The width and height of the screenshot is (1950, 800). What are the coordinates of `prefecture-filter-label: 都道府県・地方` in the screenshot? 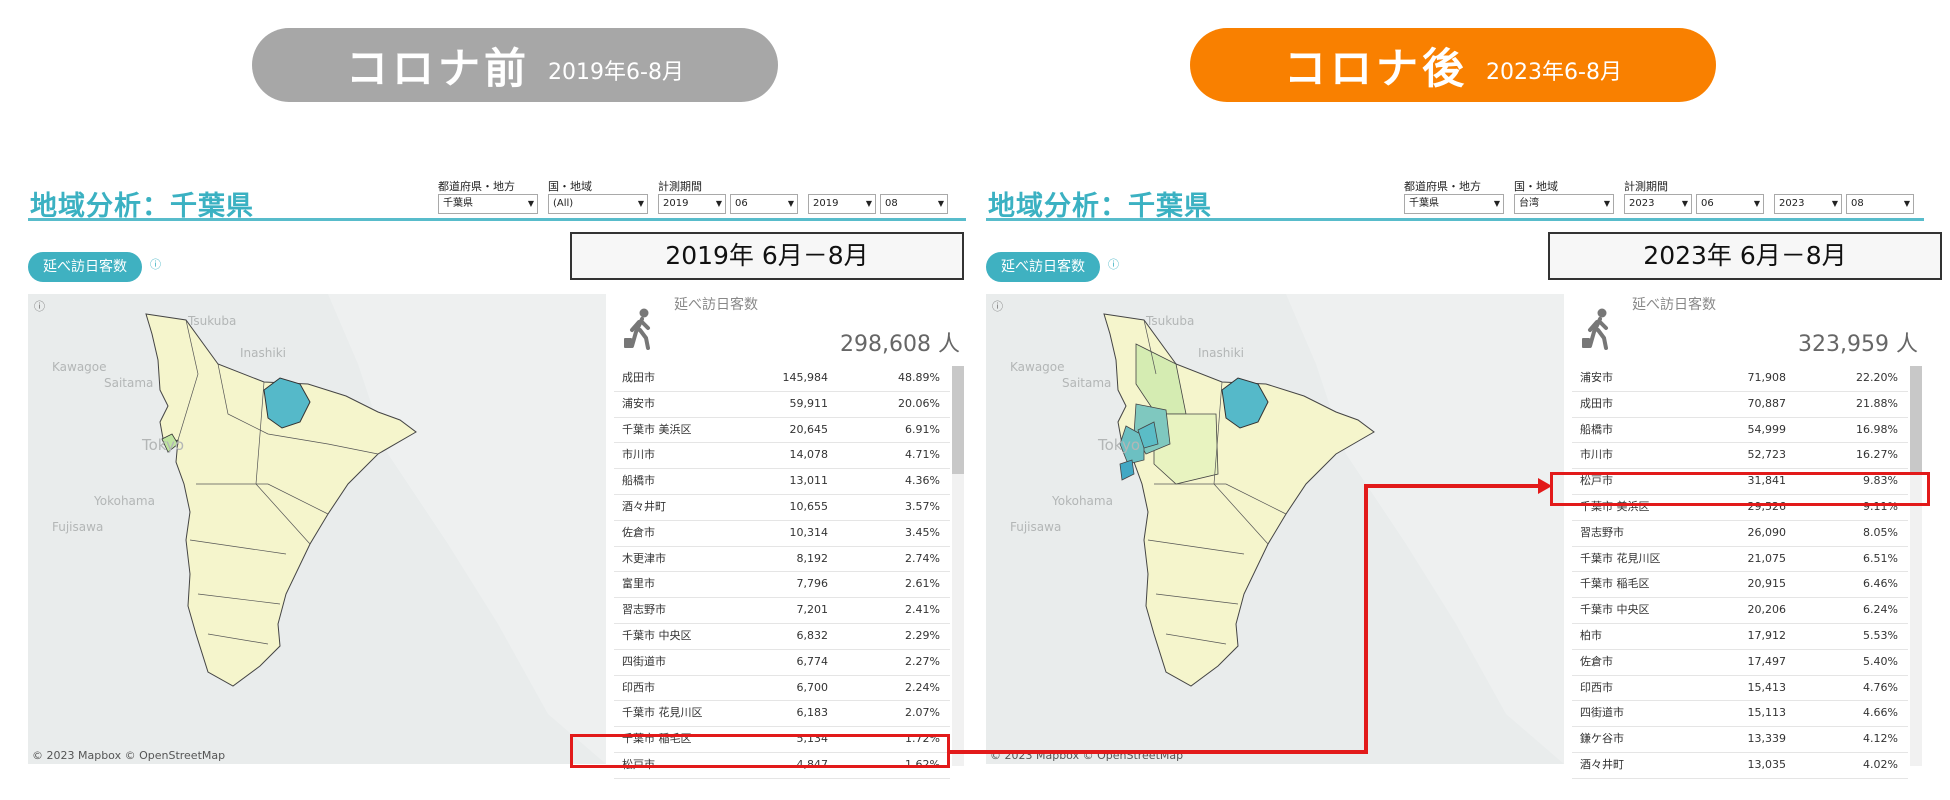 It's located at (1442, 186).